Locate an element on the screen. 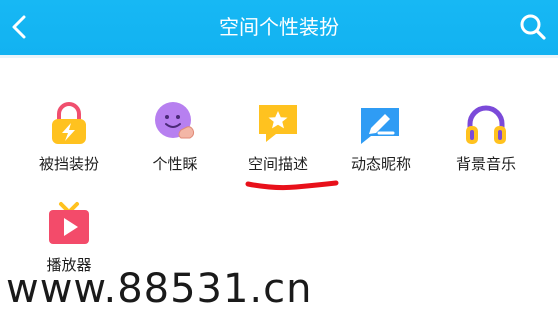  star-speech-bubble-icon is located at coordinates (278, 123).